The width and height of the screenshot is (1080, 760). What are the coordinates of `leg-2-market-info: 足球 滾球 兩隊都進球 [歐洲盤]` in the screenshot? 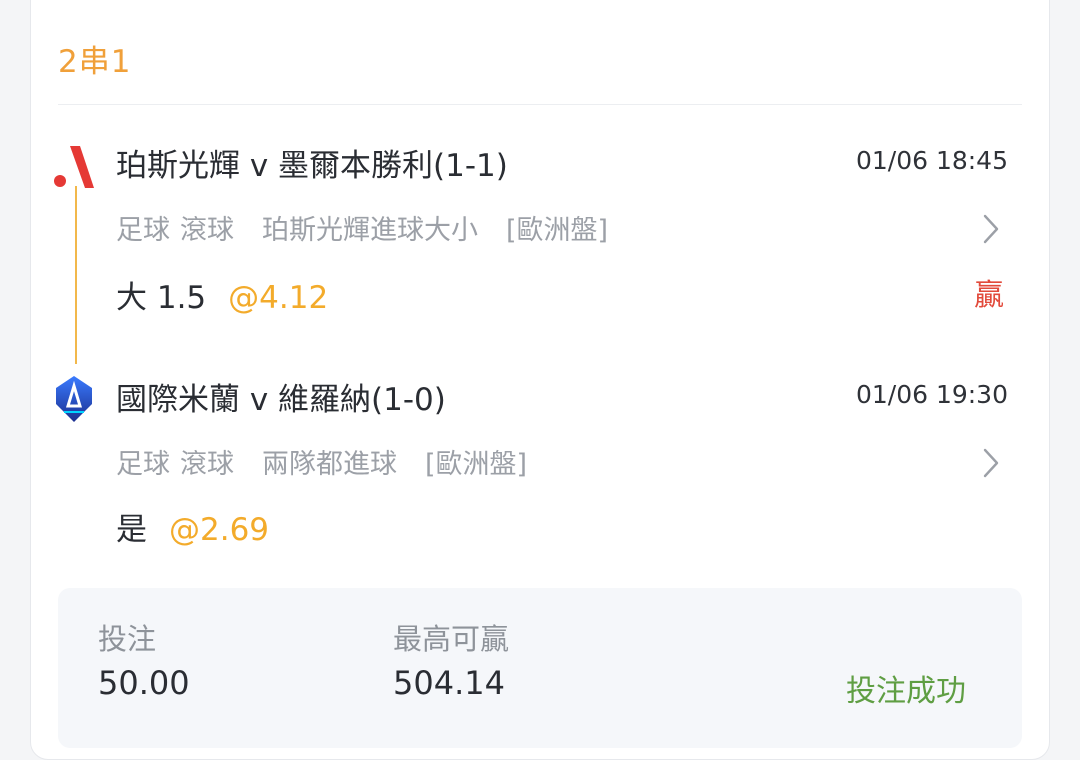 It's located at (326, 461).